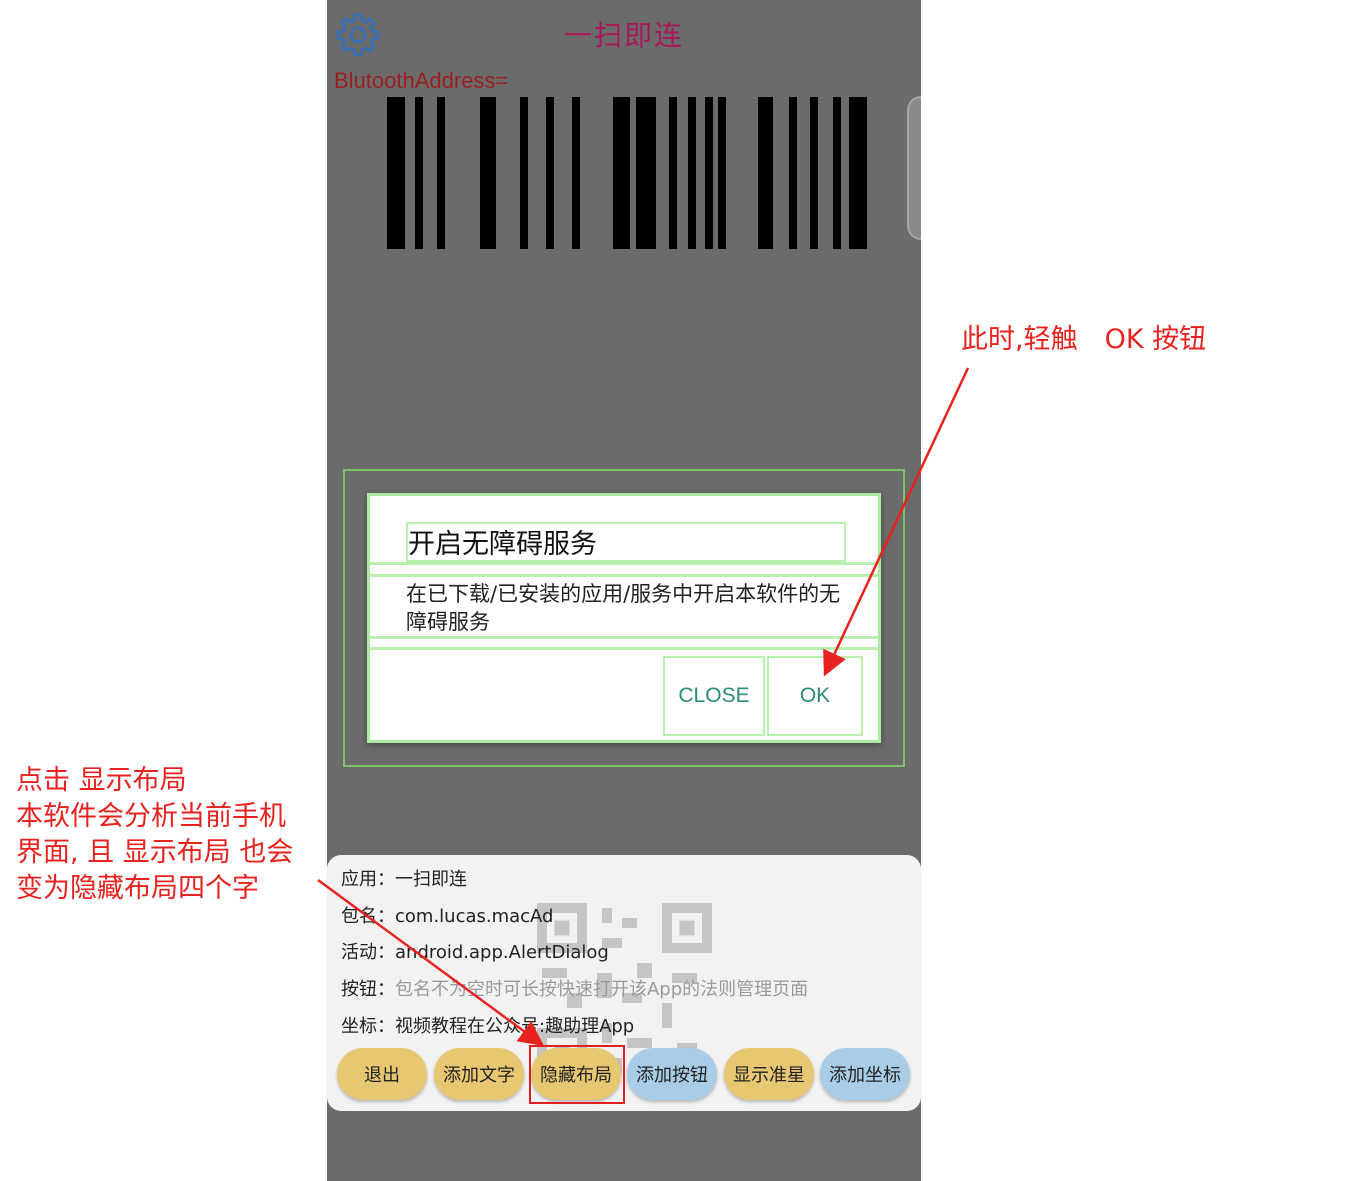 This screenshot has width=1346, height=1181. Describe the element at coordinates (577, 1074) in the screenshot. I see `highlight-box` at that location.